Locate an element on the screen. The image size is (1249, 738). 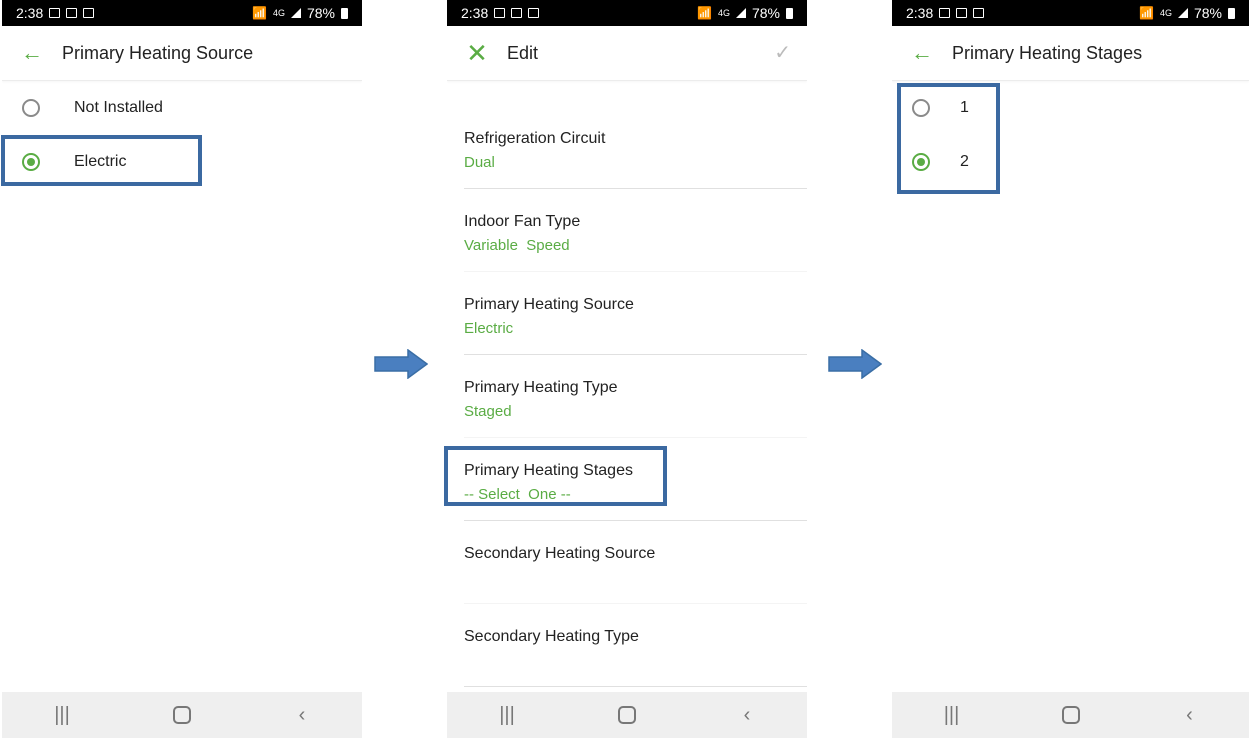
radio-label: Electric is located at coordinates (100, 161).